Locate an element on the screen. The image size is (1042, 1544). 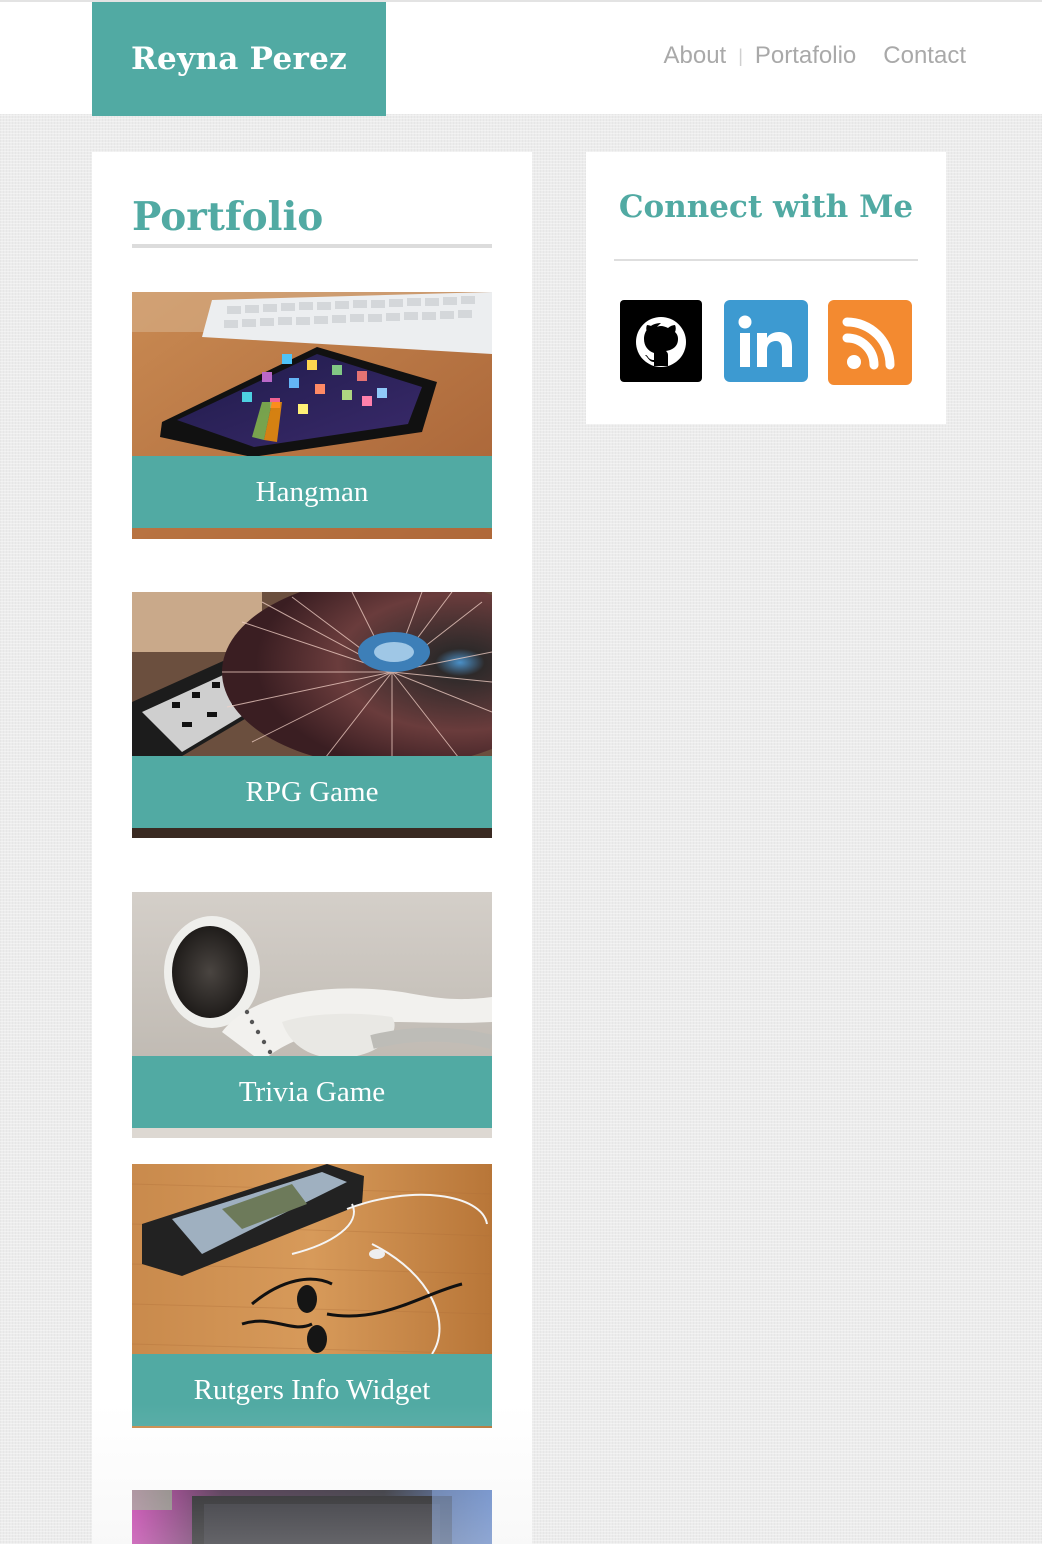
brand-logo-link: Reyna Perez is located at coordinates (239, 59).